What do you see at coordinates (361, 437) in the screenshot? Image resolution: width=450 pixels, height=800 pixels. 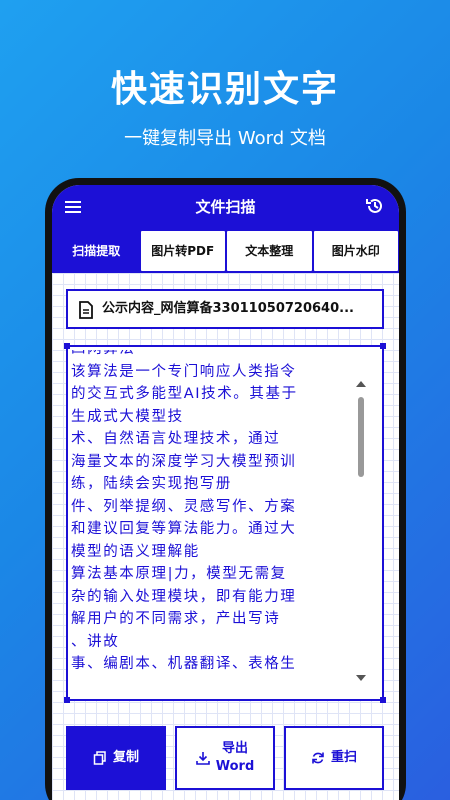 I see `scrollbar-thumb` at bounding box center [361, 437].